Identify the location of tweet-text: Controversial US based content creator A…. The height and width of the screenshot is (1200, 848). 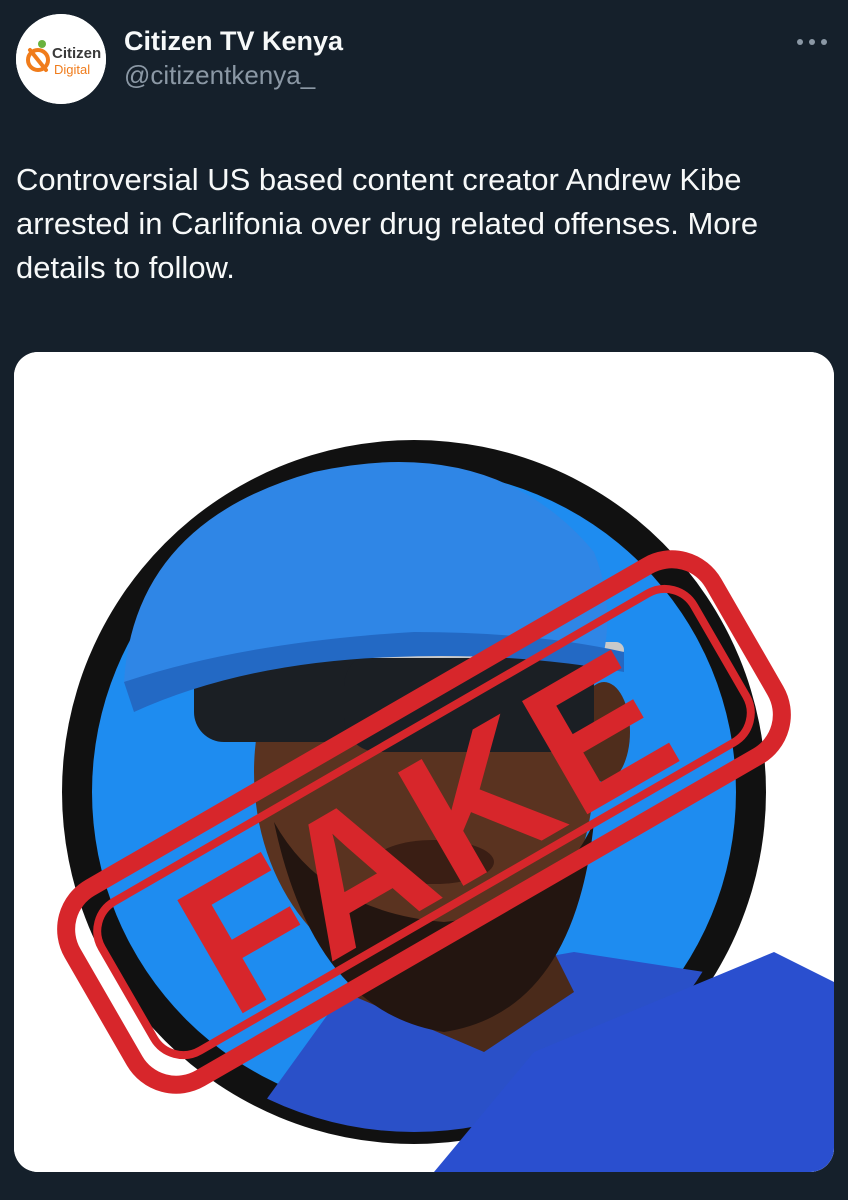
(387, 223).